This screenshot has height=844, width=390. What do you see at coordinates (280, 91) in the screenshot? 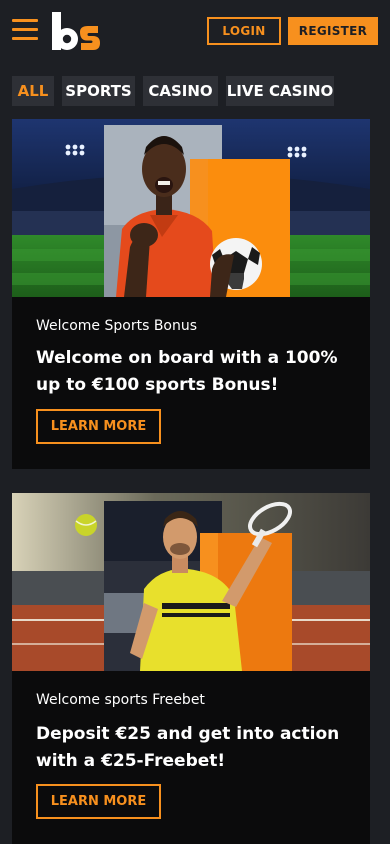
I see `tab-live-casino: LIVE CASINO` at bounding box center [280, 91].